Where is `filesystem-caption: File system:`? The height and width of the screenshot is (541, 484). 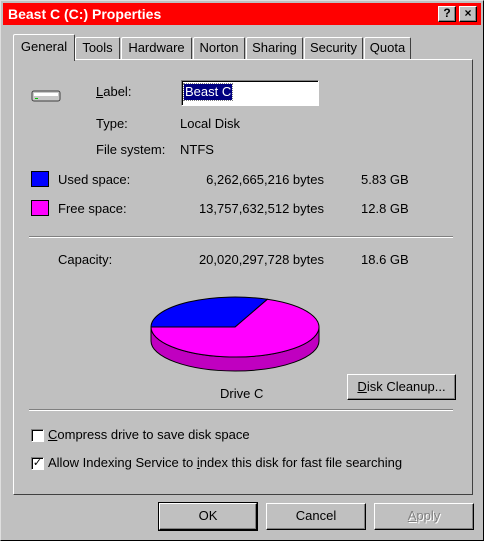 filesystem-caption: File system: is located at coordinates (131, 149).